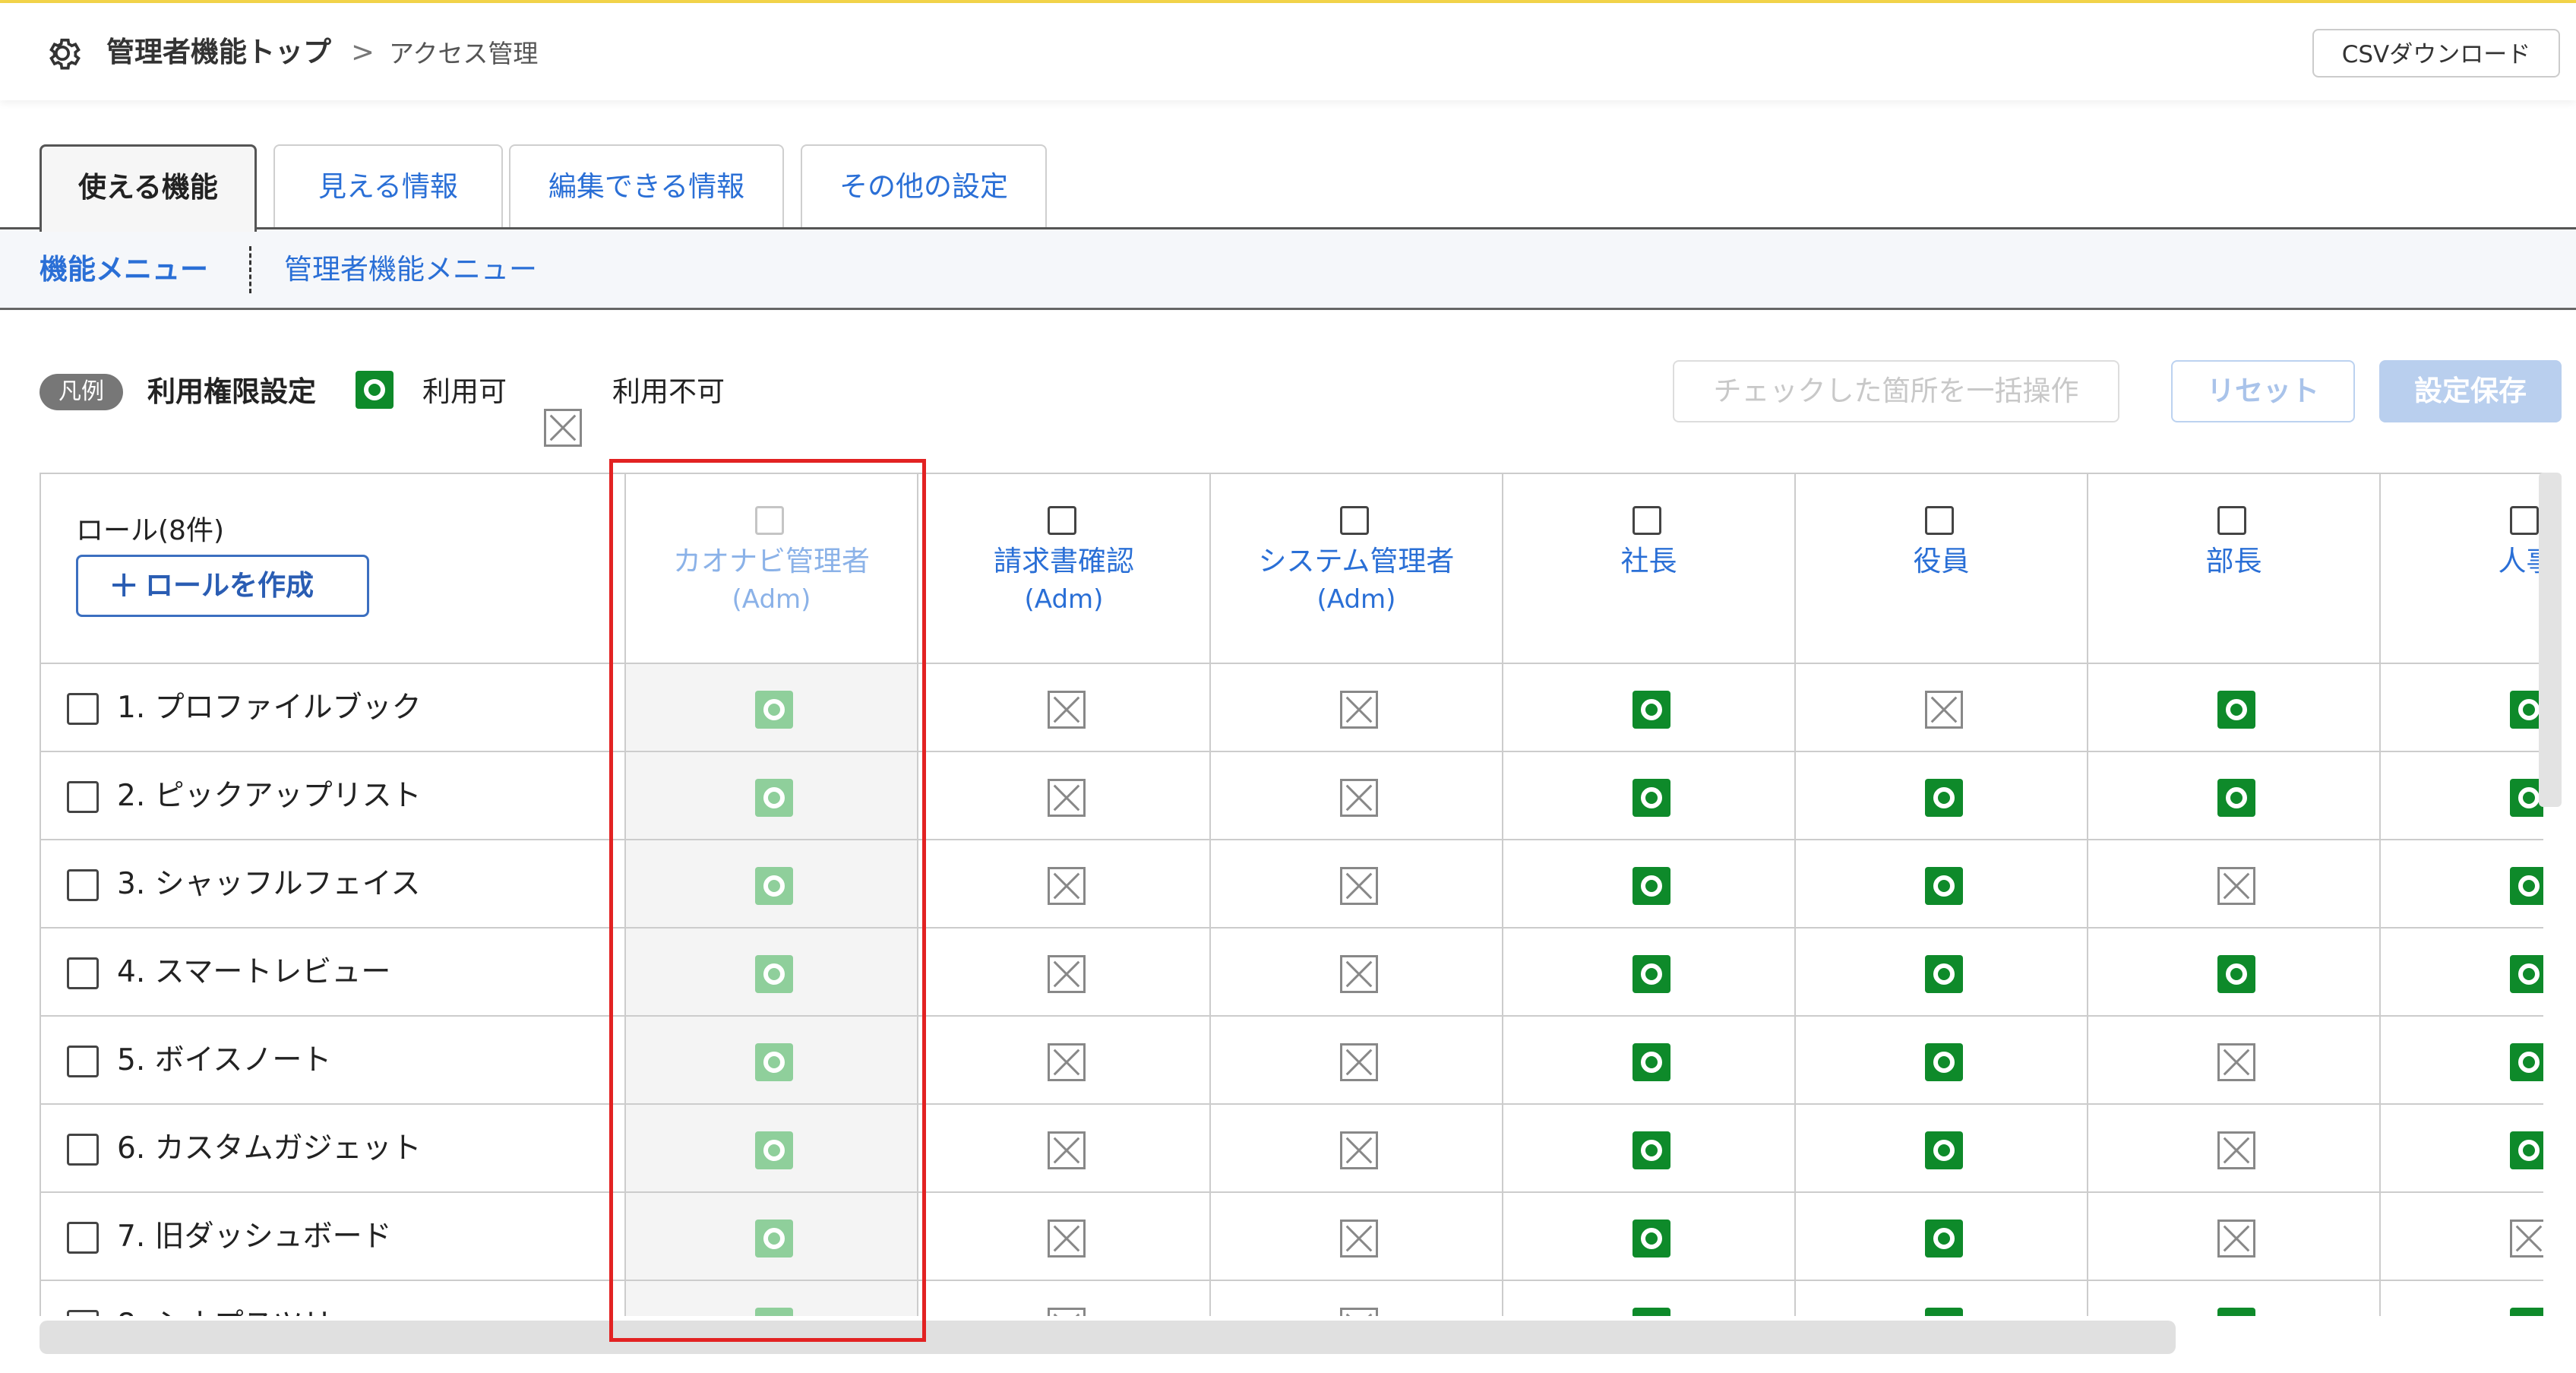 This screenshot has height=1373, width=2576. I want to click on role-name: 人事, so click(2462, 562).